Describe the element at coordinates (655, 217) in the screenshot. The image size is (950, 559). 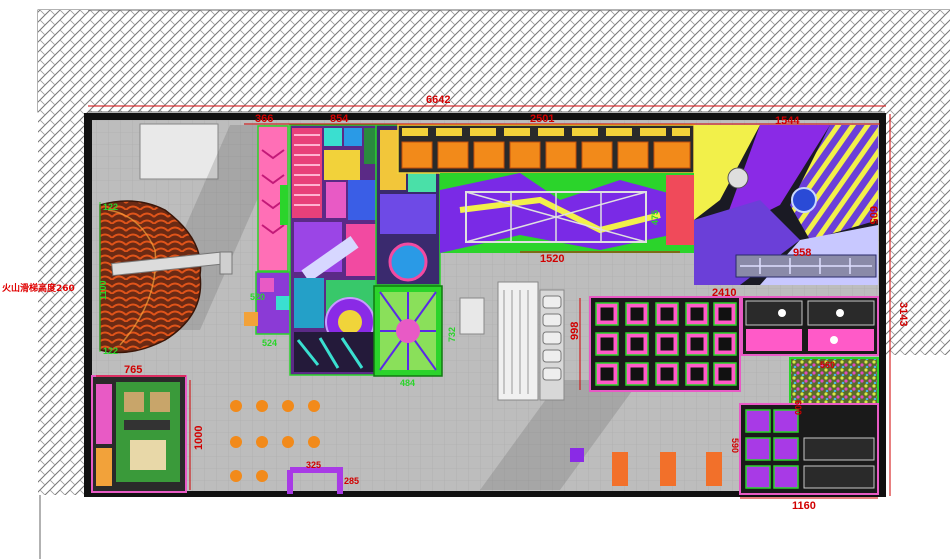
I see `strip-side-dim: 475` at that location.